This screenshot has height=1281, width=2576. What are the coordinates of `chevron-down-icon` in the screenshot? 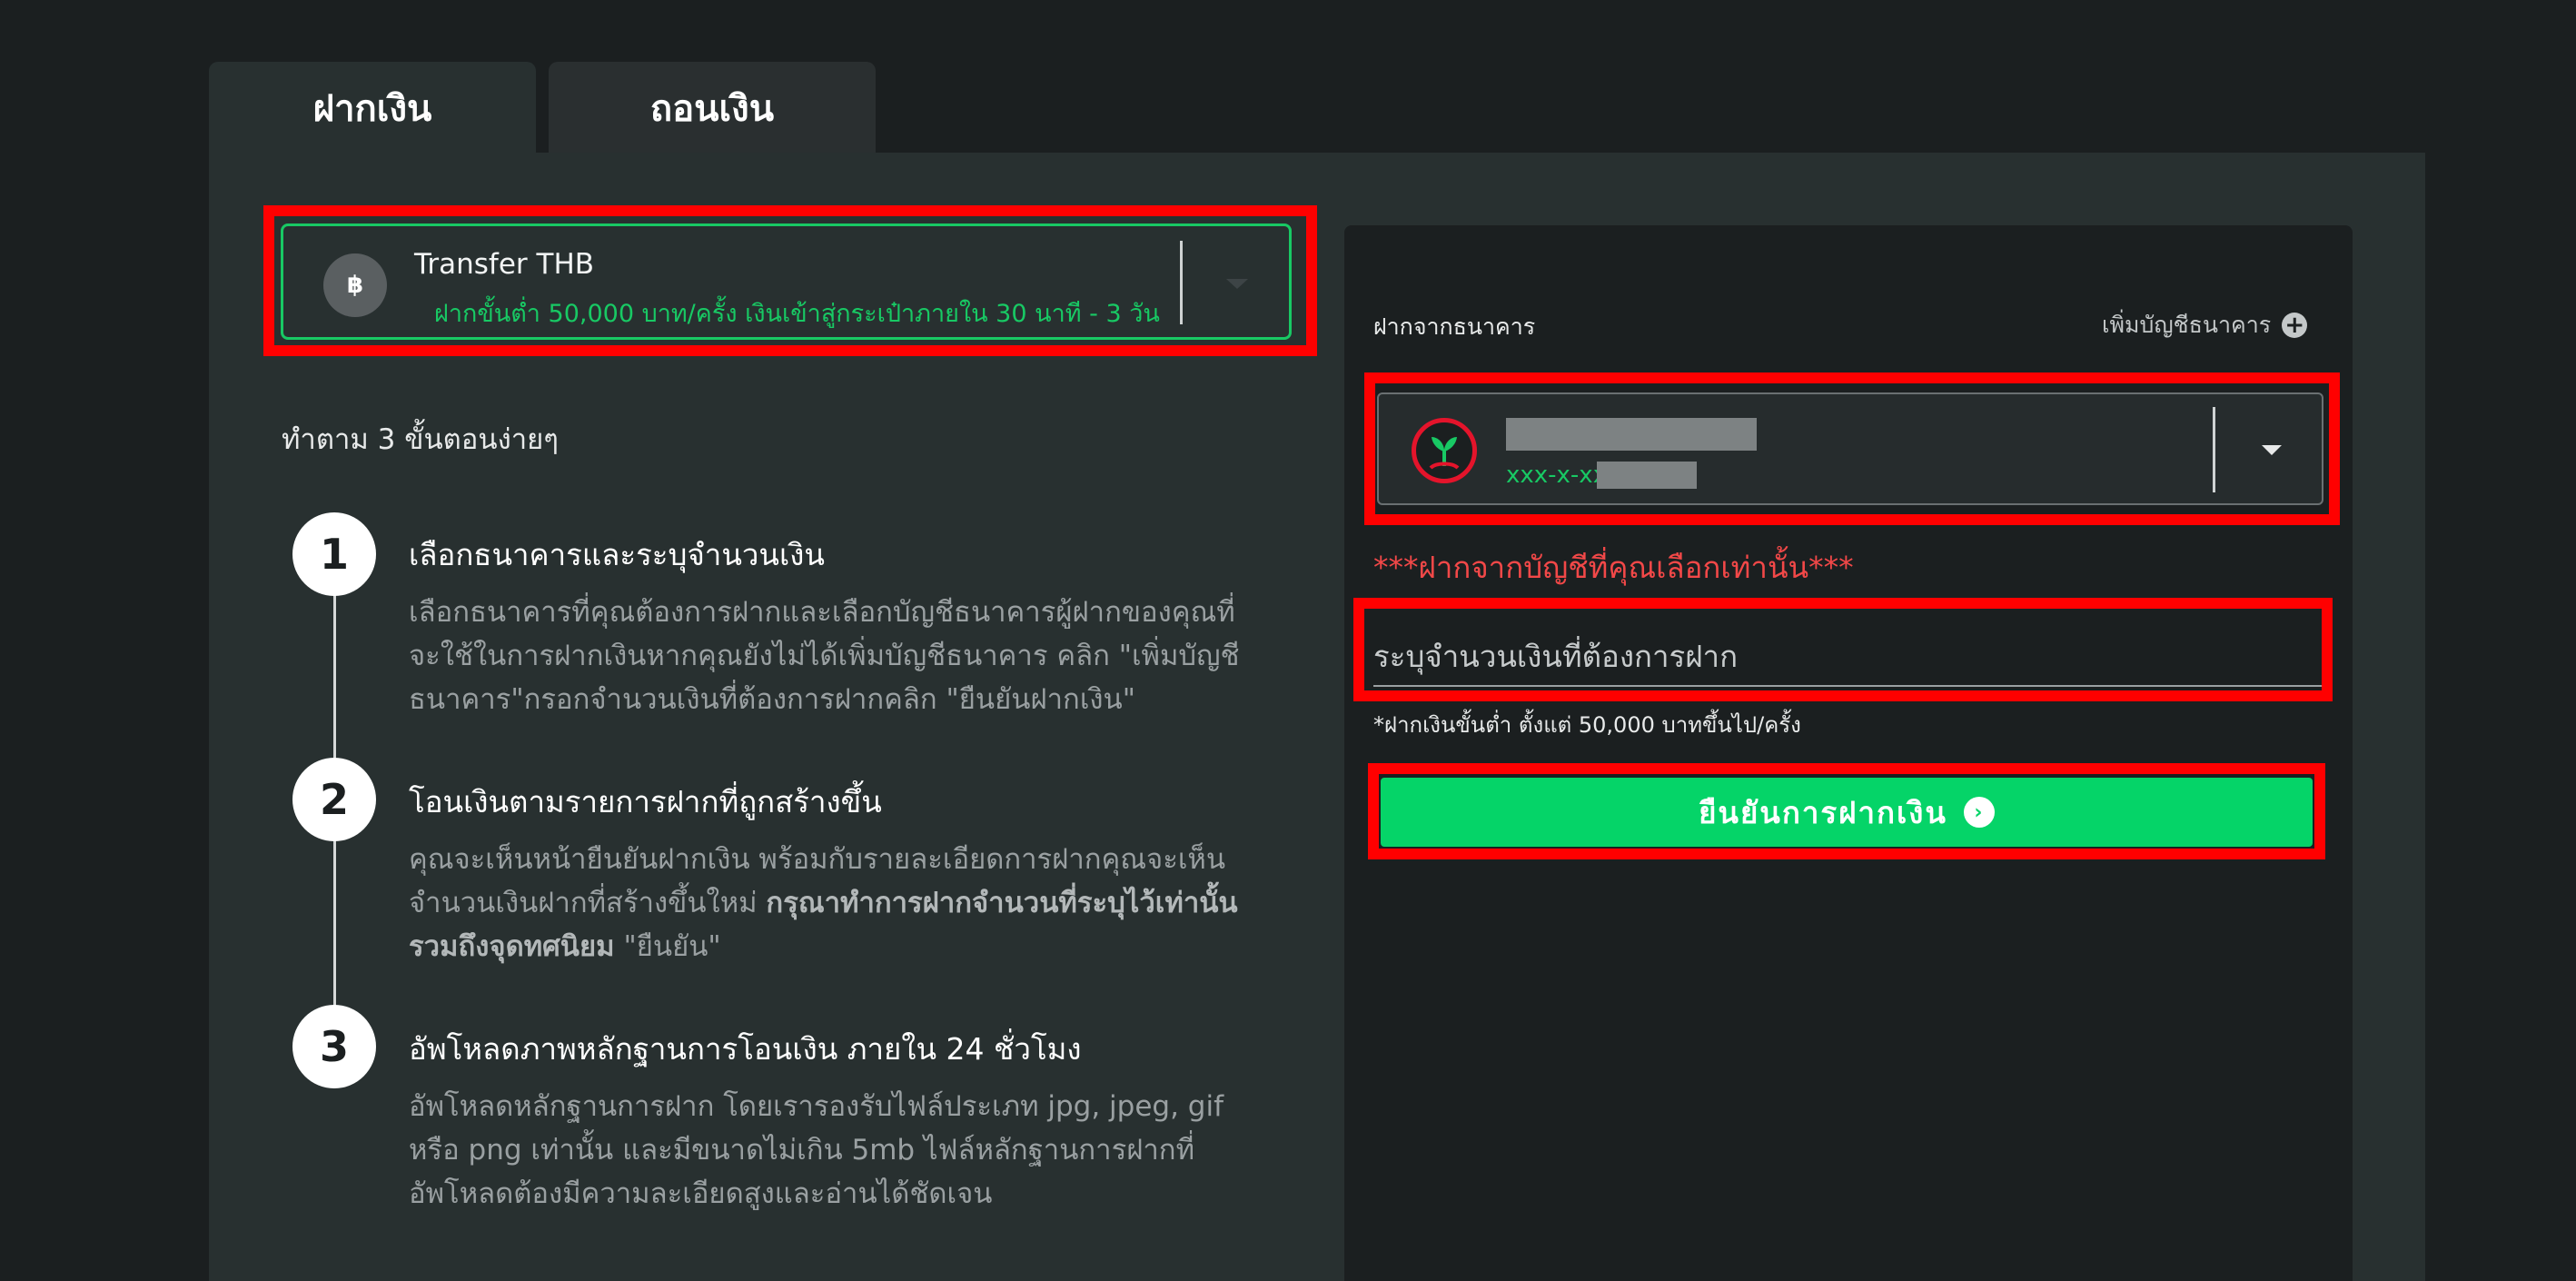 It's located at (1237, 284).